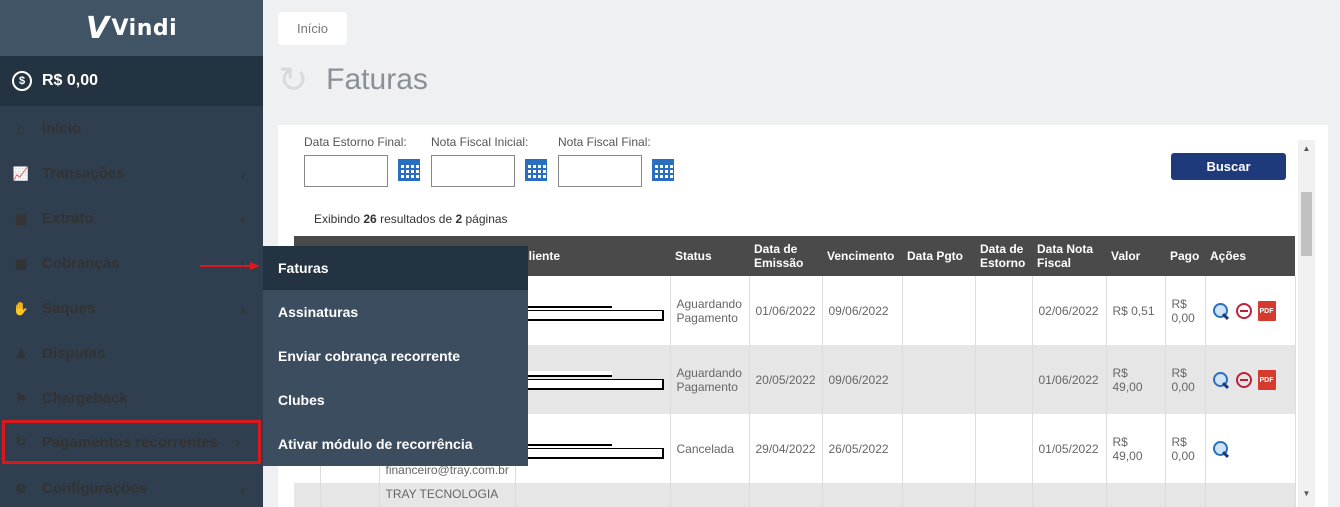 The width and height of the screenshot is (1340, 507). I want to click on company-cell: TRAY TECNOLOGIA, so click(447, 495).